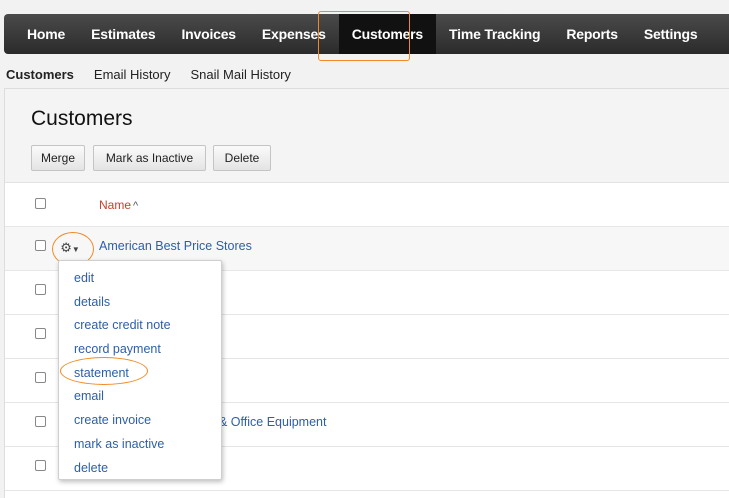 The height and width of the screenshot is (498, 729). Describe the element at coordinates (140, 397) in the screenshot. I see `menu-email: email` at that location.